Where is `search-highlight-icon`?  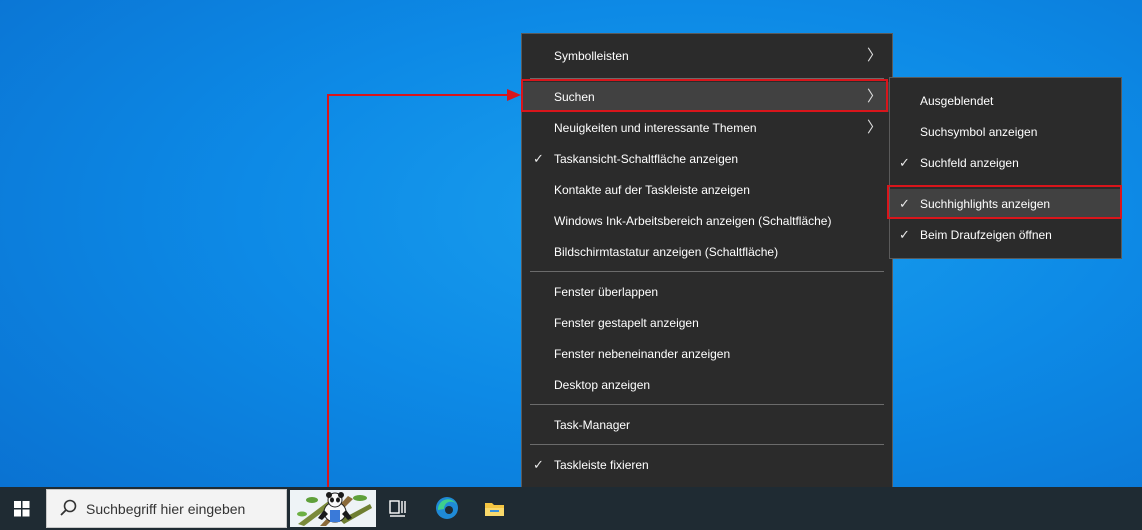
search-highlight-icon is located at coordinates (334, 509).